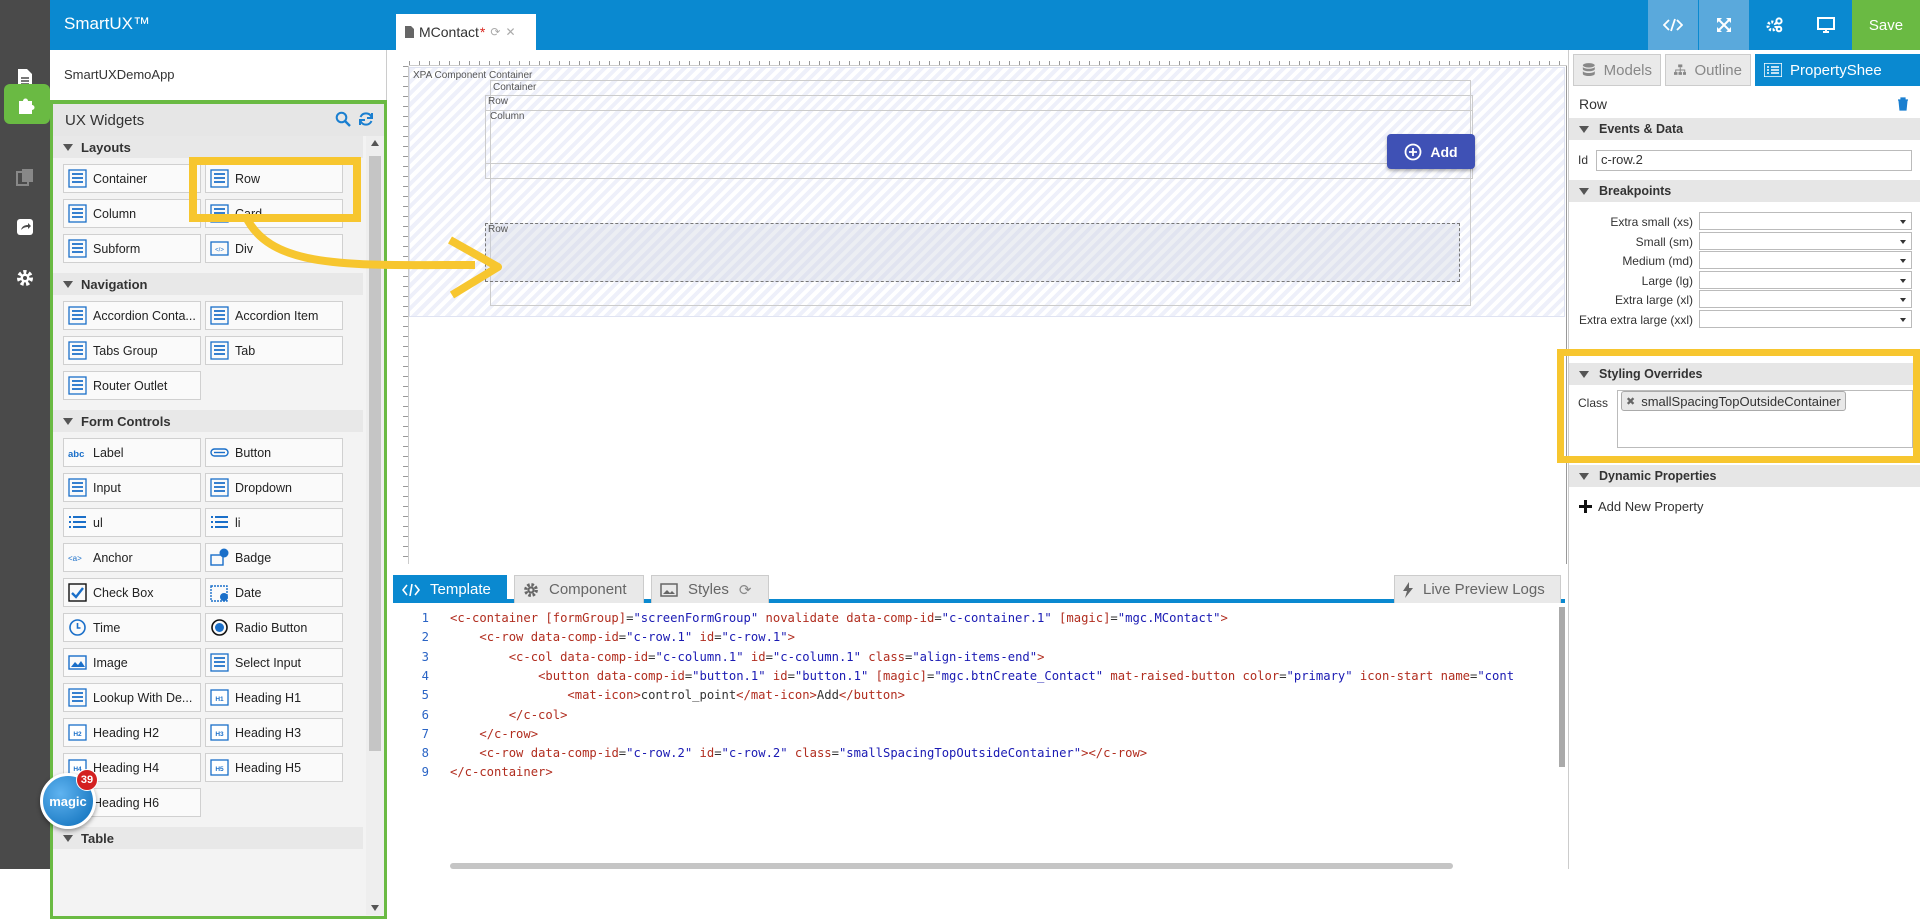 The height and width of the screenshot is (919, 1920). What do you see at coordinates (1562, 687) in the screenshot?
I see `code-vertical-scrollbar` at bounding box center [1562, 687].